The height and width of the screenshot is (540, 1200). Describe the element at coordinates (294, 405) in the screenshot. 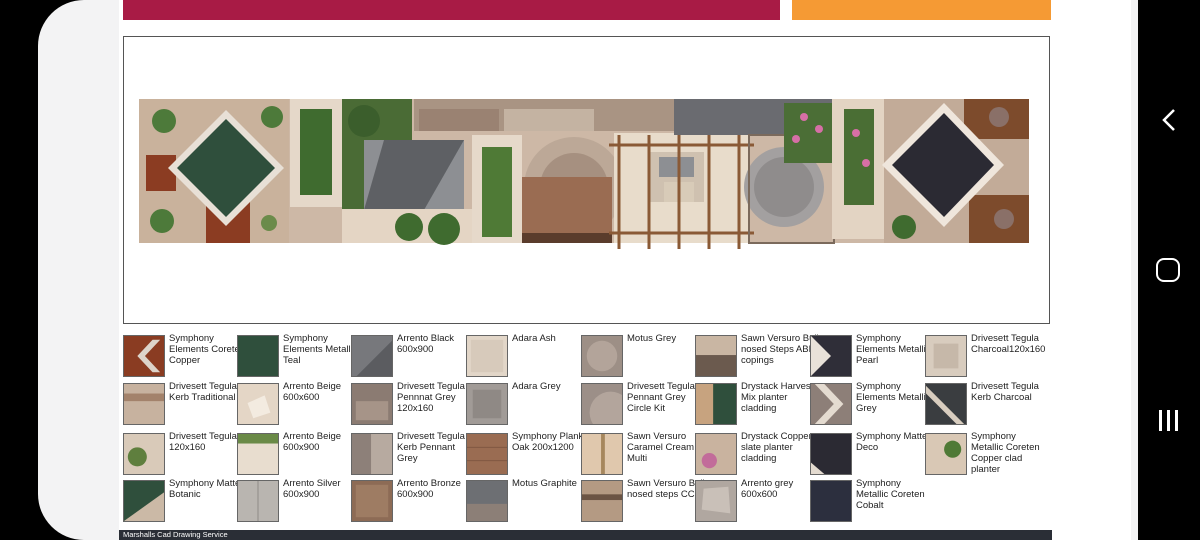

I see `legend-item: Arrento Beige 600x600` at that location.